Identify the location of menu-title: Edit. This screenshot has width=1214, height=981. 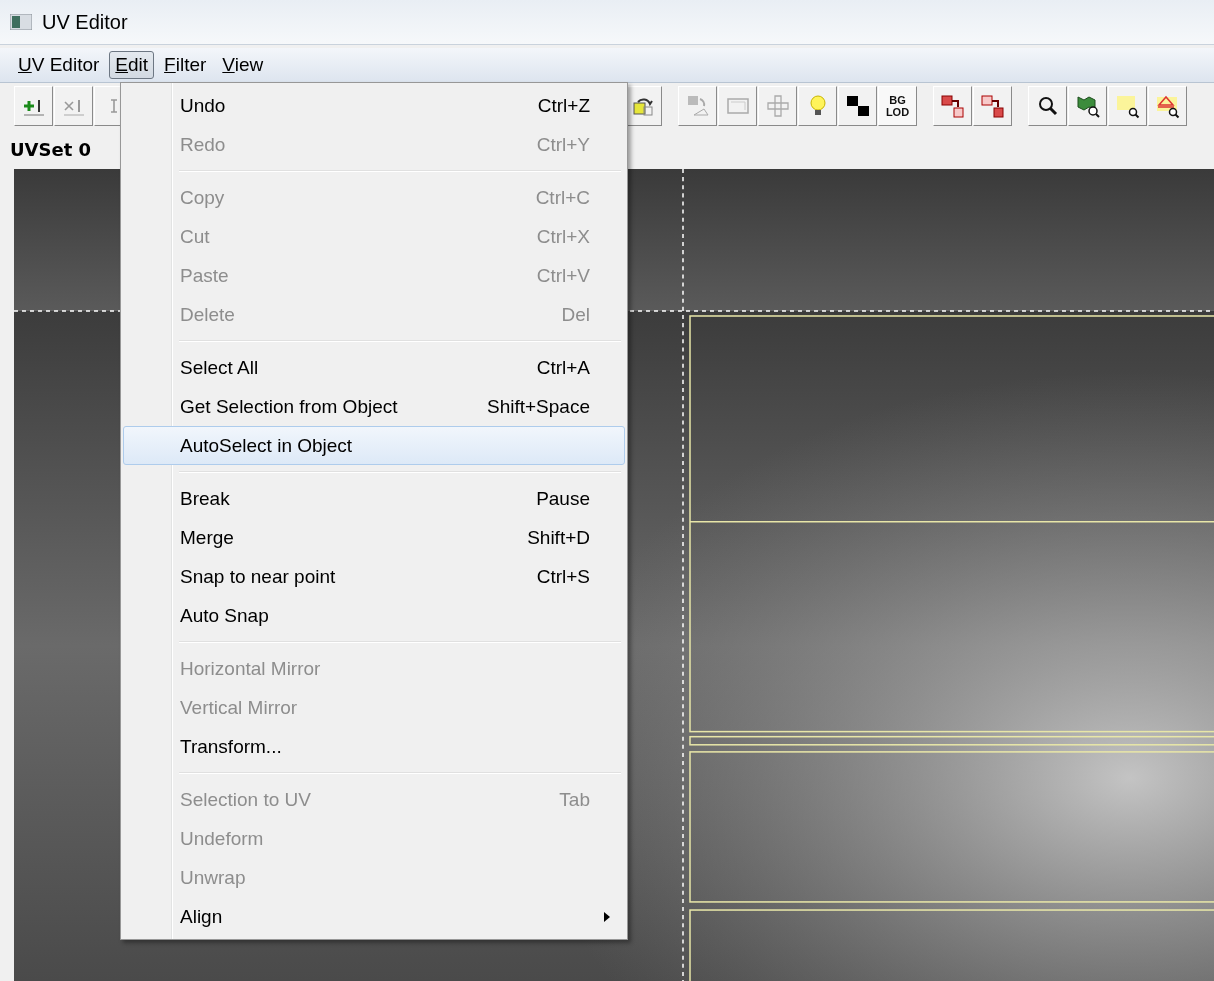
(132, 65).